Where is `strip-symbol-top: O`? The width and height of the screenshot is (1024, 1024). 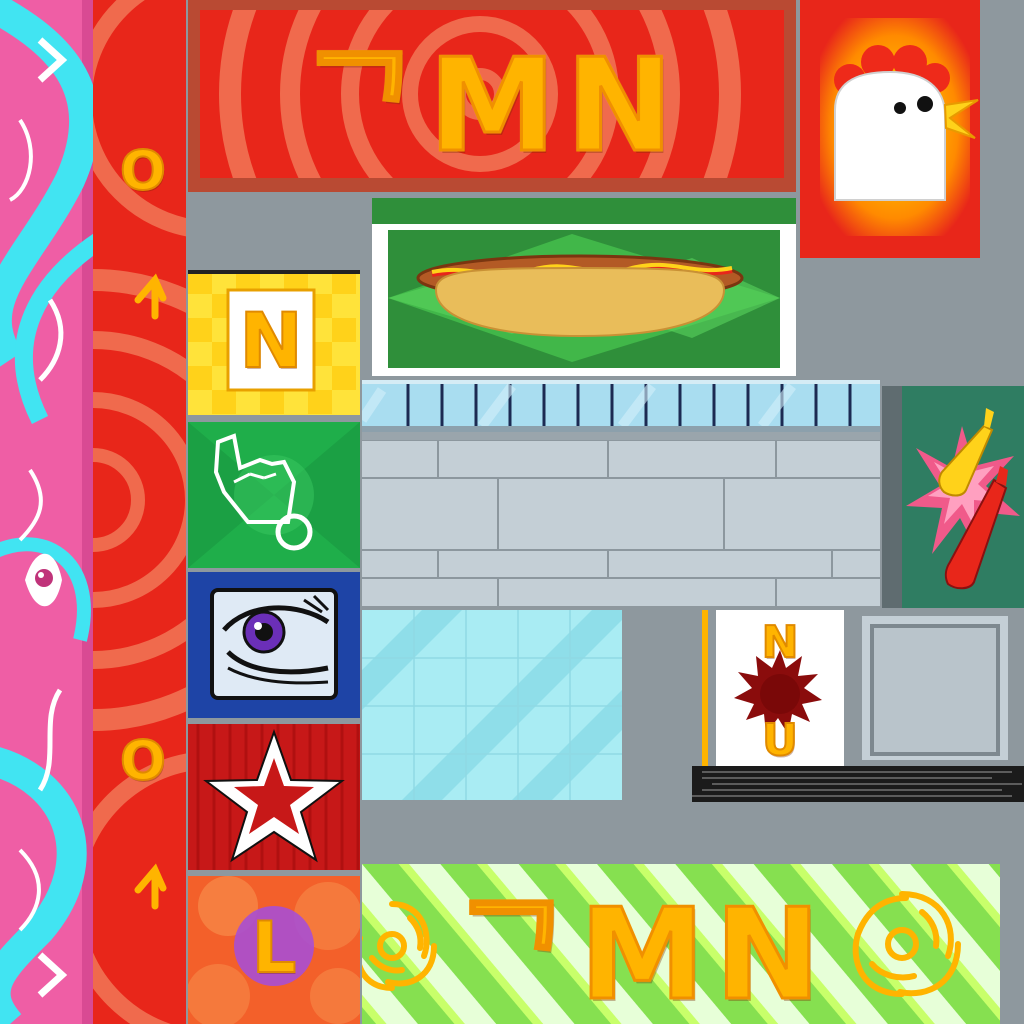 strip-symbol-top: O is located at coordinates (143, 170).